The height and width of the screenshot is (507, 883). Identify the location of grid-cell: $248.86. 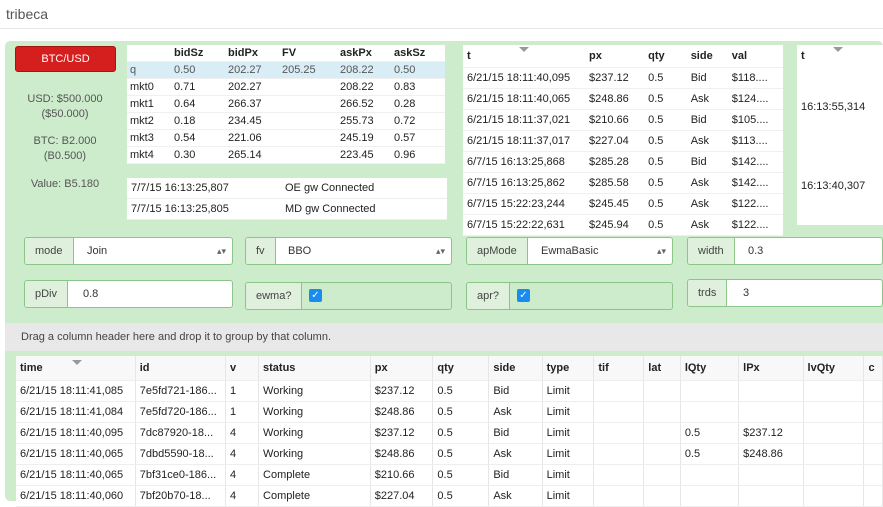
(402, 412).